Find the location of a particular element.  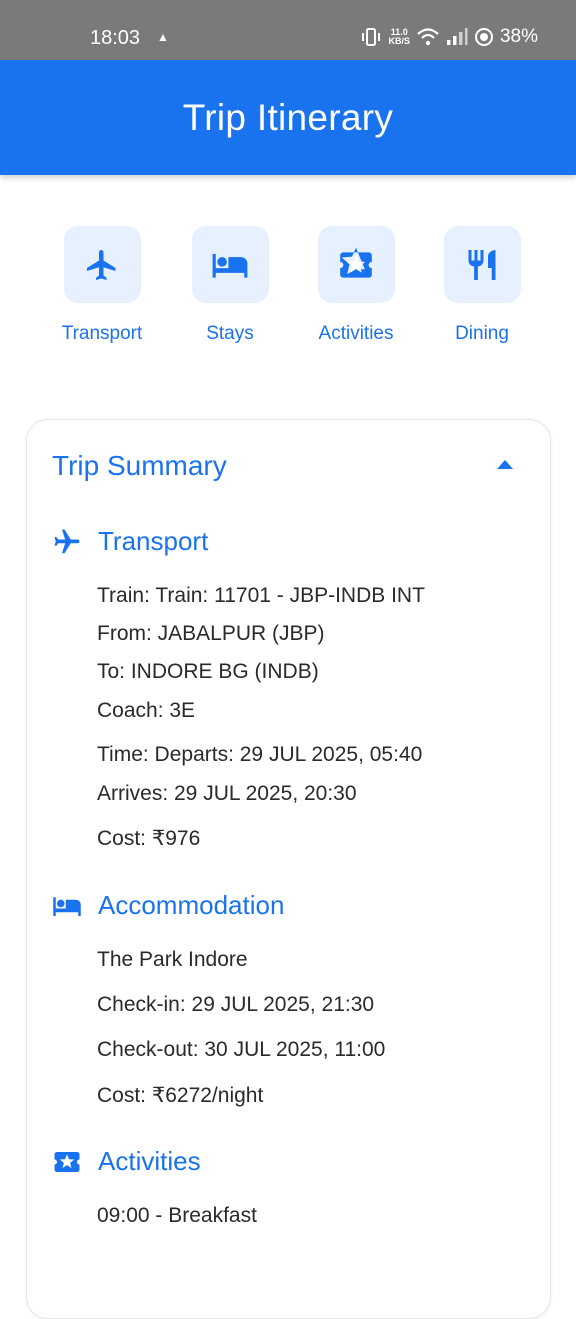

accommodation-heading: Accommodation is located at coordinates (191, 905).